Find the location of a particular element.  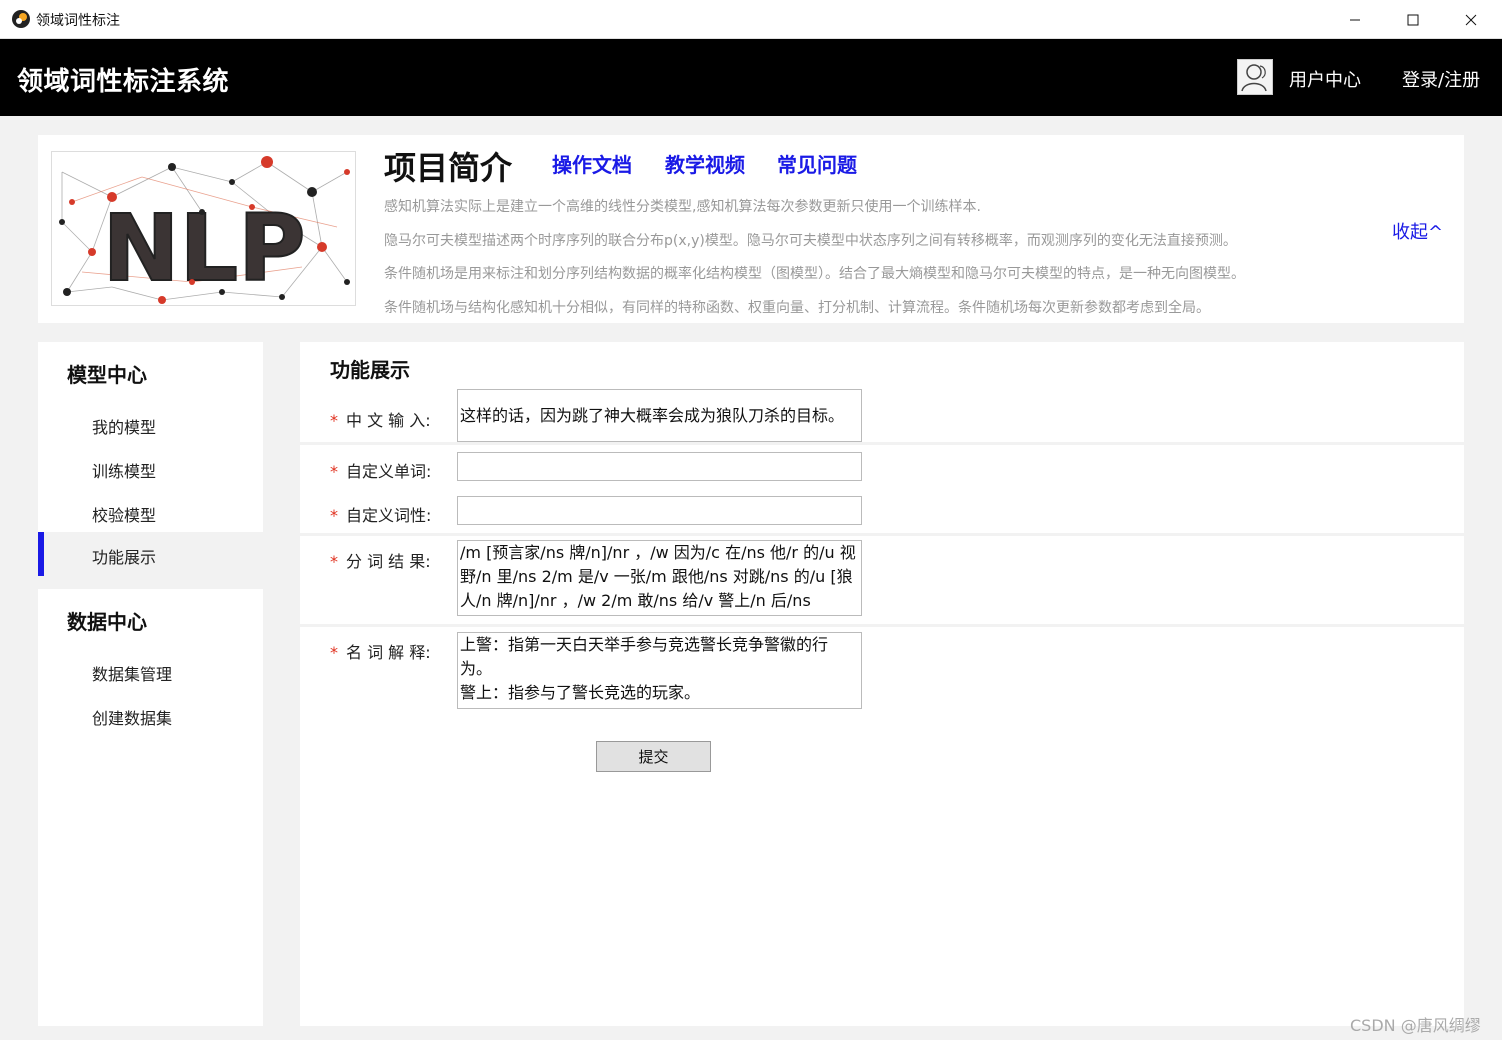

user-icon is located at coordinates (1254, 78).